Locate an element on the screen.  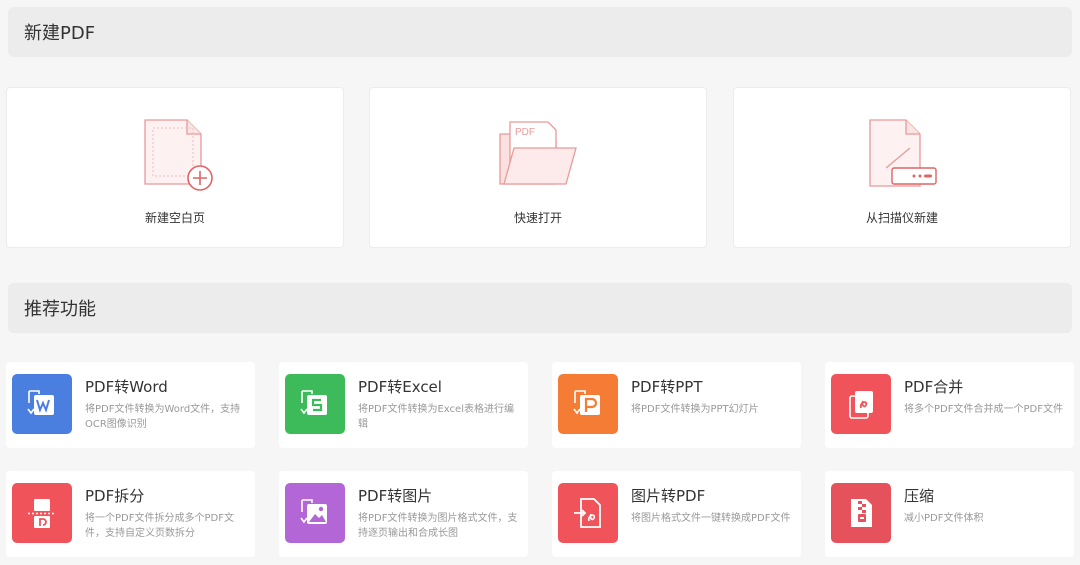
new-from-scanner-card: 从扫描仪新建 is located at coordinates (902, 167).